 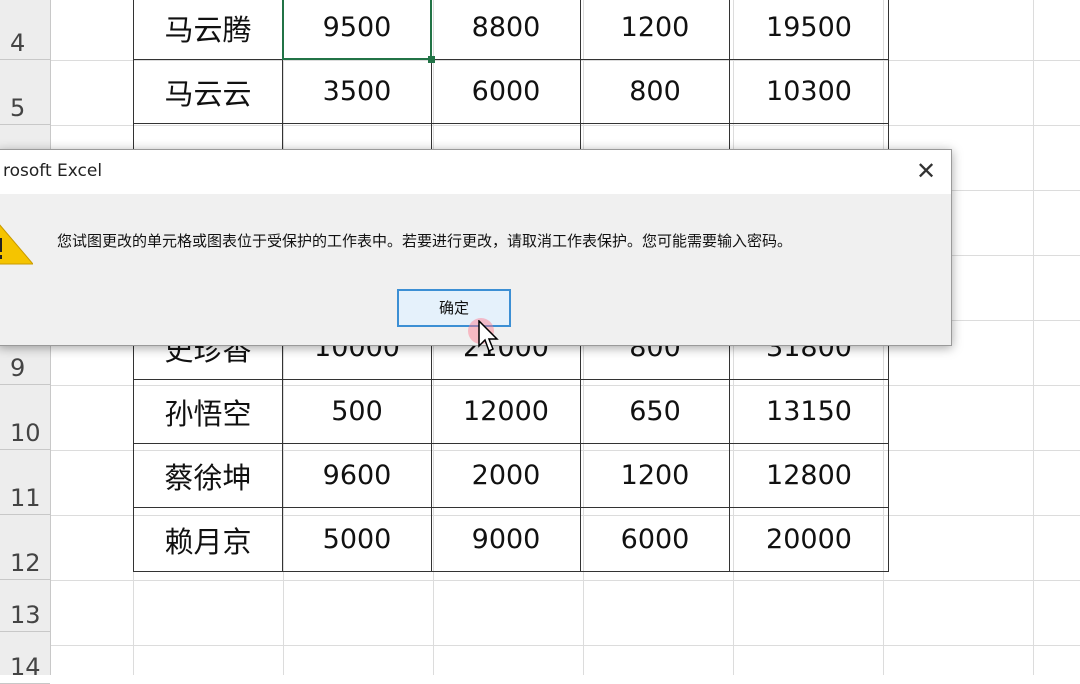 What do you see at coordinates (506, 30) in the screenshot?
I see `value-cell: 8800` at bounding box center [506, 30].